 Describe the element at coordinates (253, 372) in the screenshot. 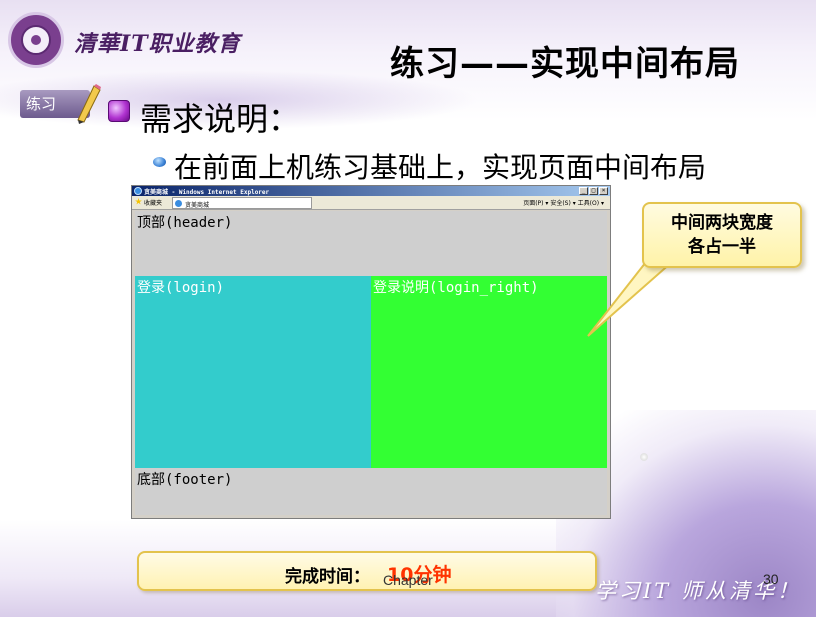

I see `login-region: 登录(login)` at that location.